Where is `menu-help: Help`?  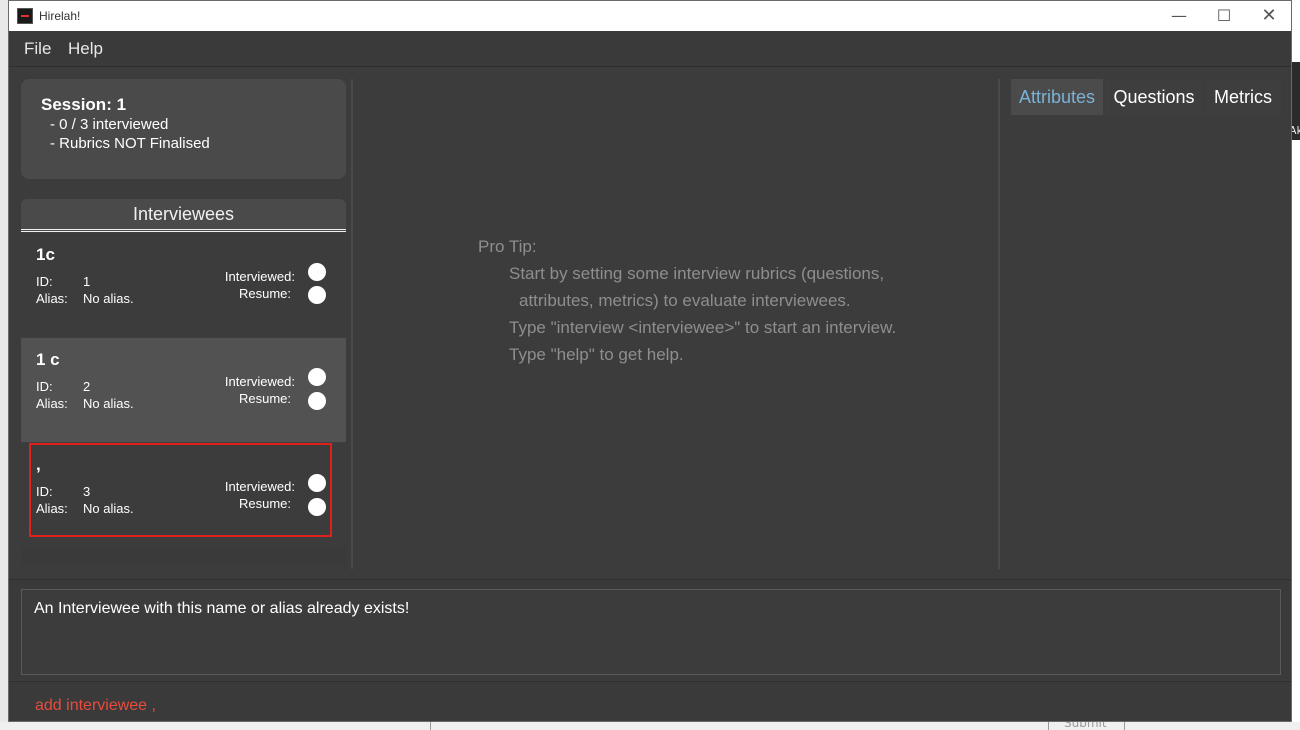 menu-help: Help is located at coordinates (85, 49).